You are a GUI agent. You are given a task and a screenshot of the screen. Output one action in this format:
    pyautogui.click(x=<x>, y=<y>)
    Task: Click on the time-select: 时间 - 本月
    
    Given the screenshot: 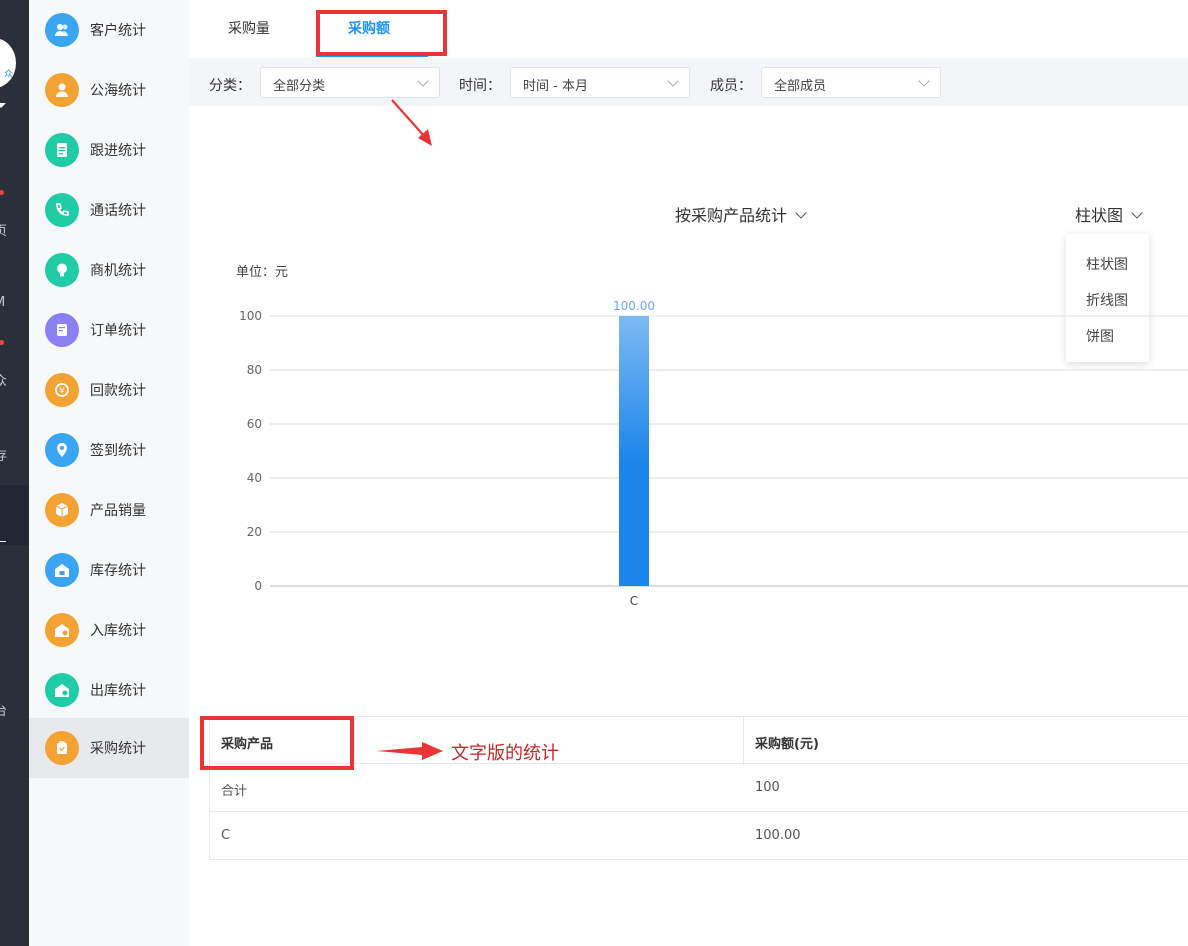 What is the action you would take?
    pyautogui.click(x=600, y=82)
    